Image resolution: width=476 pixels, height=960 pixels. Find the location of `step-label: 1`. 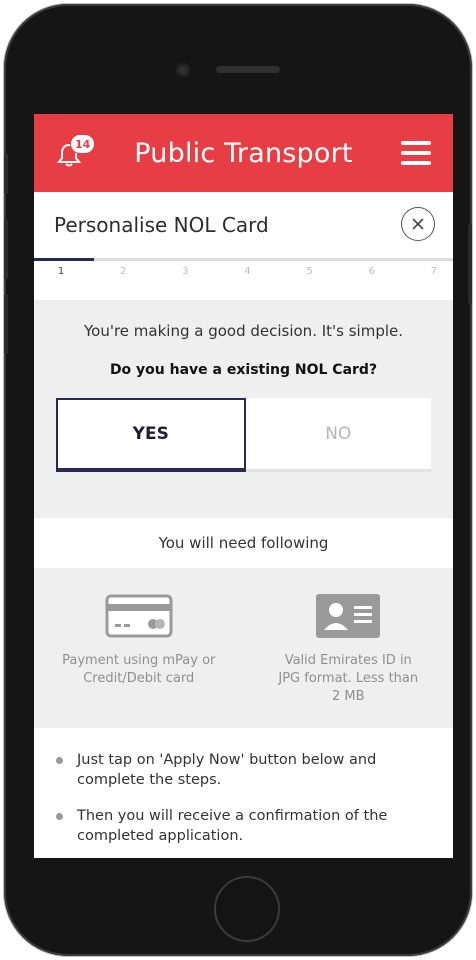

step-label: 1 is located at coordinates (61, 271).